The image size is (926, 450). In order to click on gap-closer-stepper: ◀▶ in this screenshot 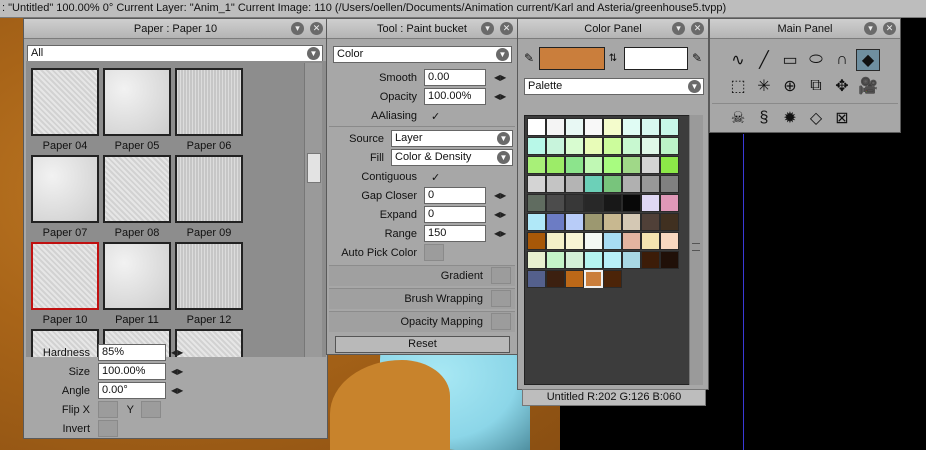, I will do `click(500, 195)`.